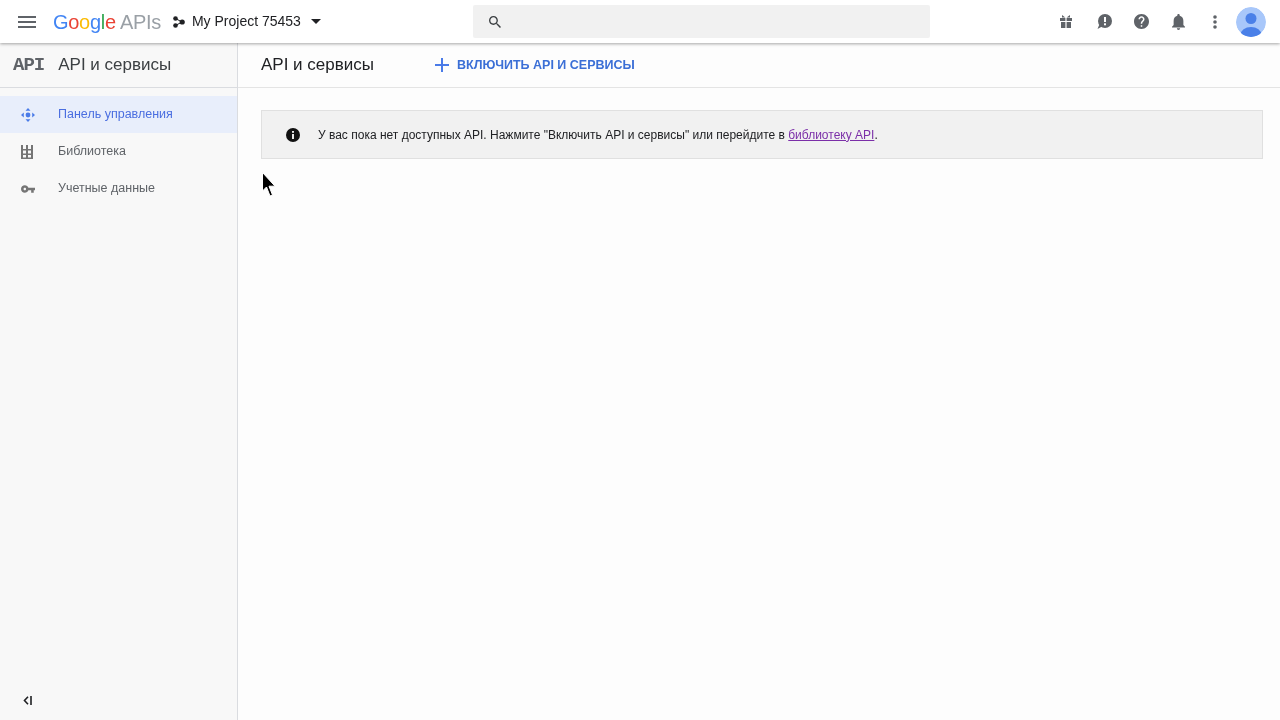 The width and height of the screenshot is (1280, 720). Describe the element at coordinates (269, 184) in the screenshot. I see `mouse-cursor-icon` at that location.